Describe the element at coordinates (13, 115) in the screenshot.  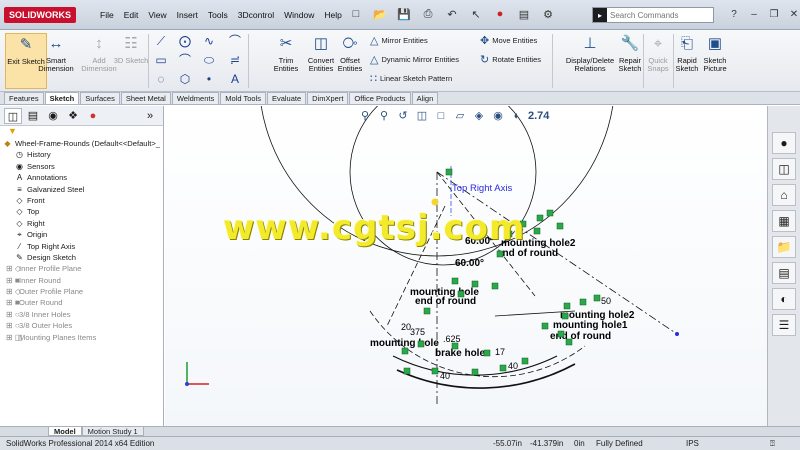
I see `feature-manager-icon: ◫` at that location.